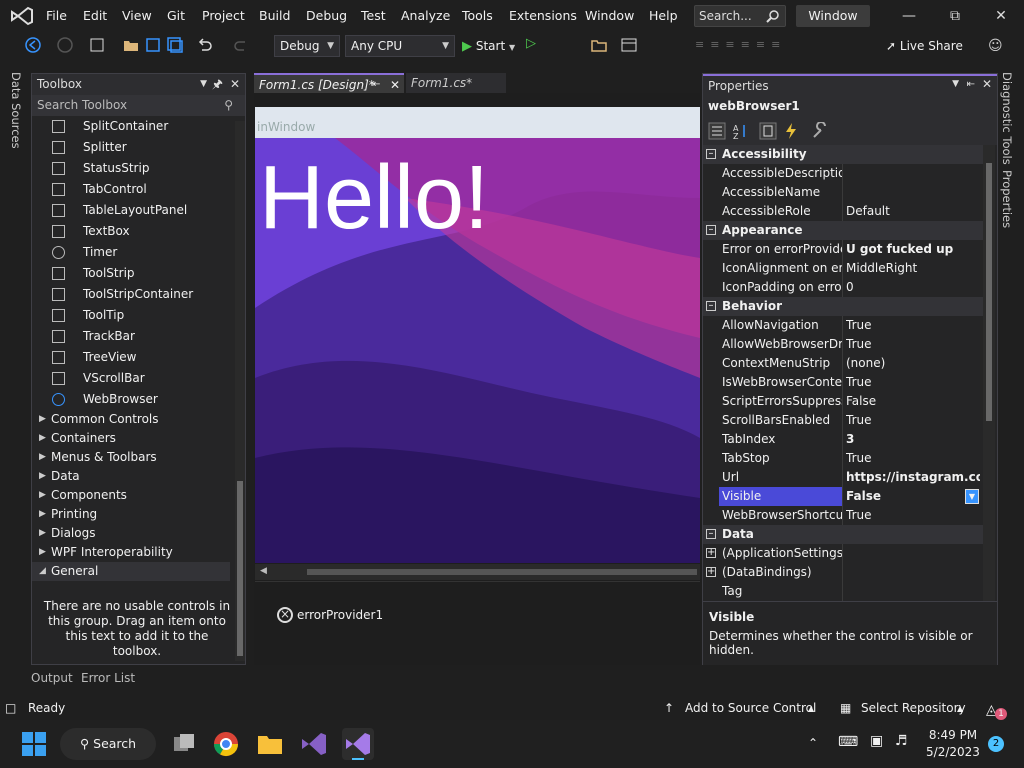 The width and height of the screenshot is (1024, 768). Describe the element at coordinates (131, 126) in the screenshot. I see `toolbox-item: SplitContainer` at that location.